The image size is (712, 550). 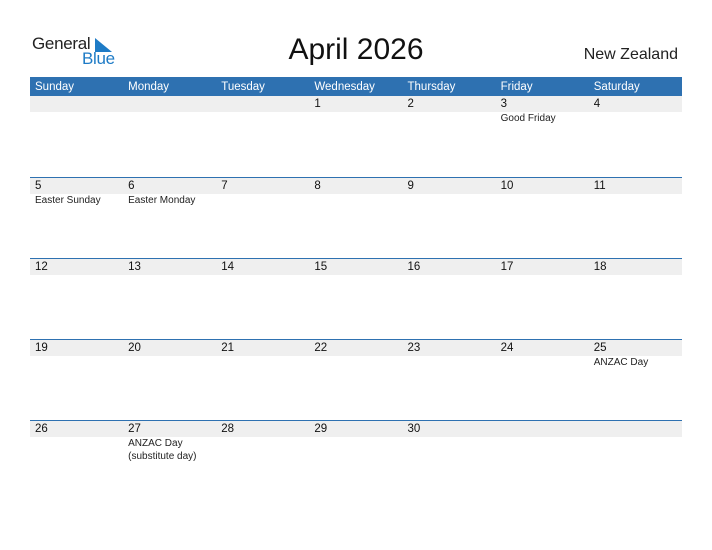 I want to click on day-number: 1, so click(x=317, y=104).